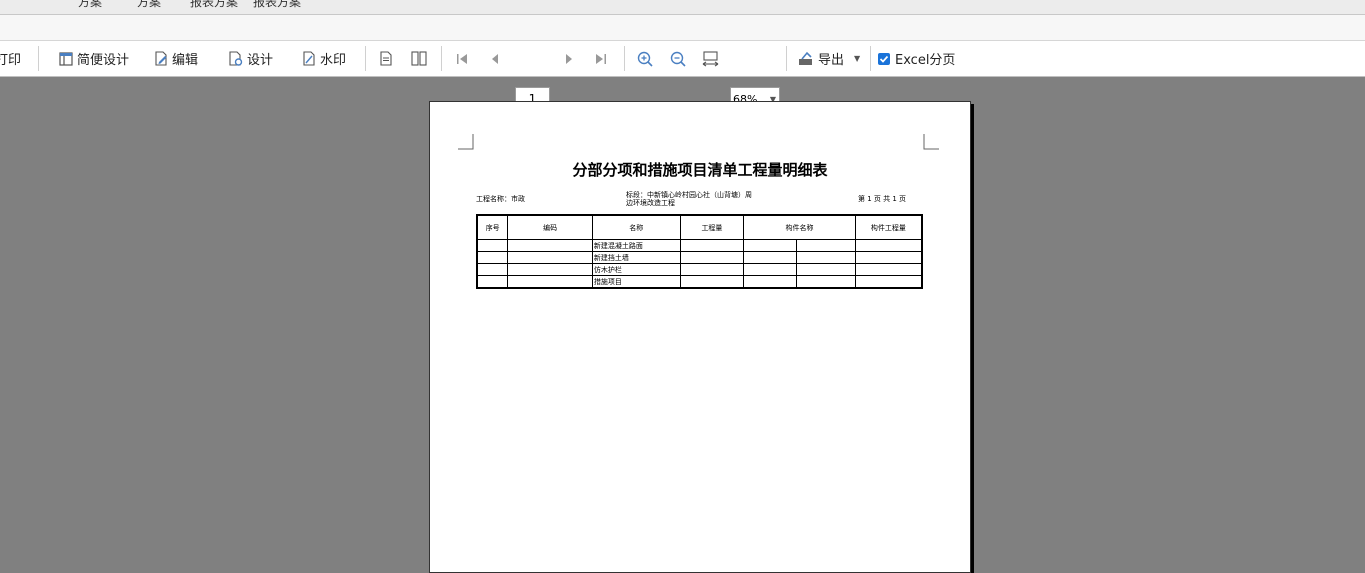  What do you see at coordinates (636, 227) in the screenshot?
I see `header-cell: 名称` at bounding box center [636, 227].